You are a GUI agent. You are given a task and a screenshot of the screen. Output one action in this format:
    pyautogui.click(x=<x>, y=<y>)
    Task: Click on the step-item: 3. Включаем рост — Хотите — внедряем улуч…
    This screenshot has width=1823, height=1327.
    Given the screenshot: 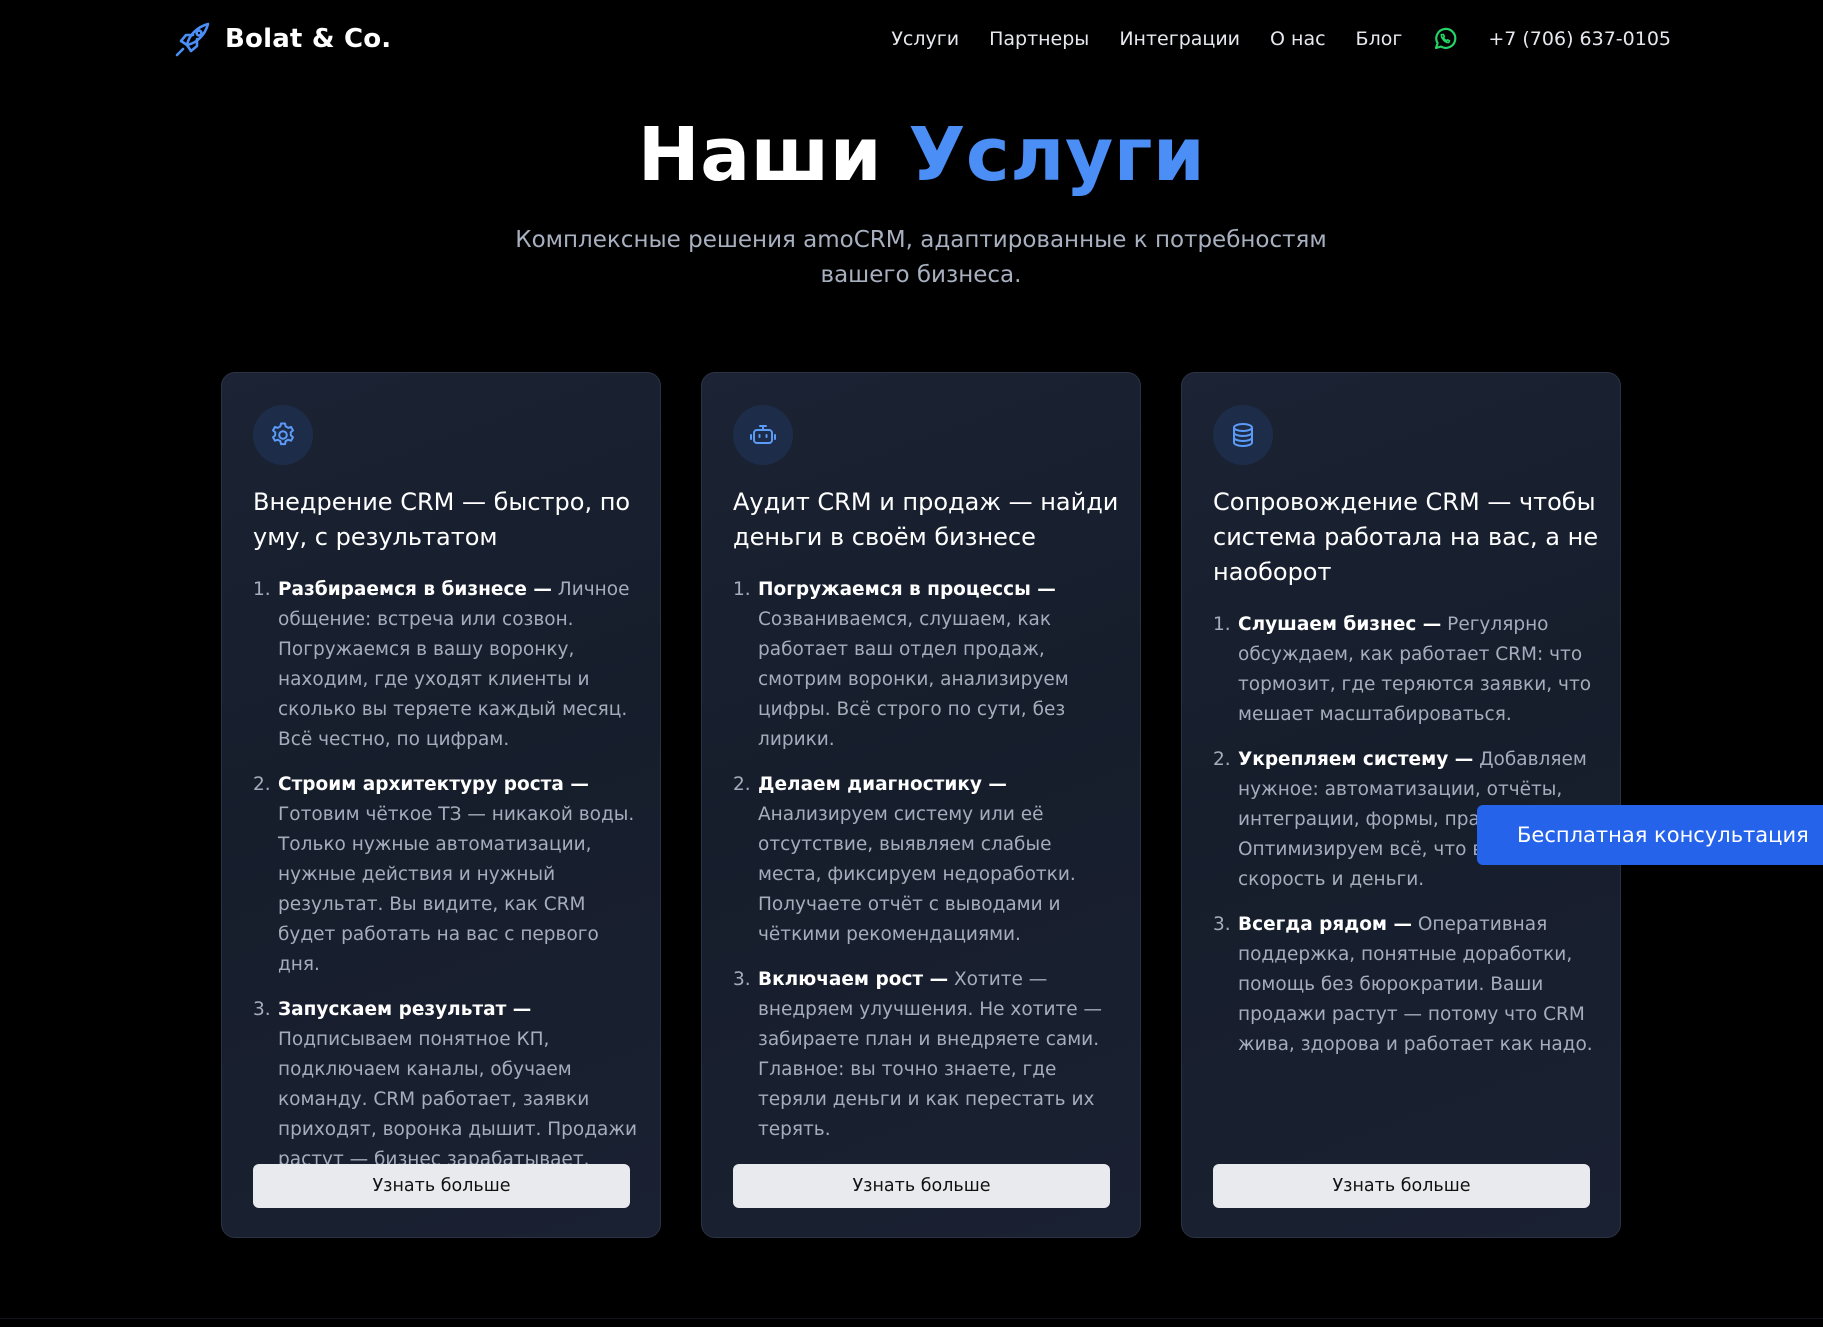 What is the action you would take?
    pyautogui.click(x=925, y=1055)
    